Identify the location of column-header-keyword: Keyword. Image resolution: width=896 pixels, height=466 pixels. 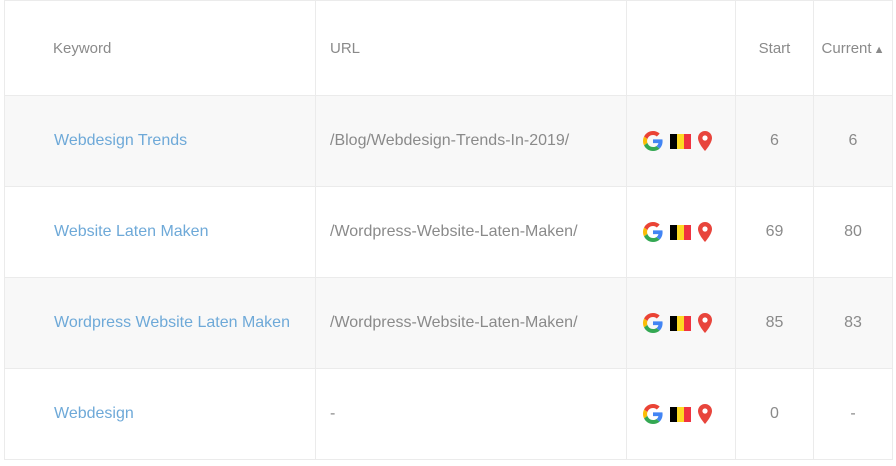
(160, 48).